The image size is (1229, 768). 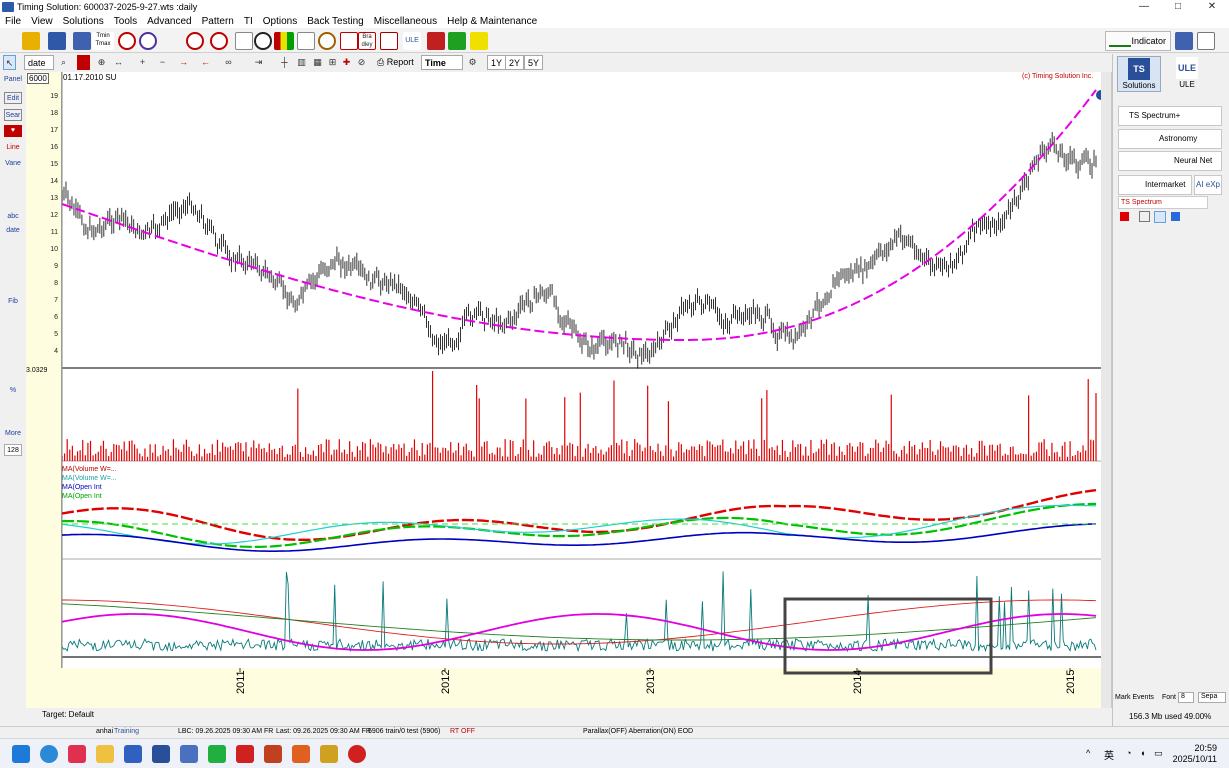 I want to click on grid-icon, so click(x=306, y=41).